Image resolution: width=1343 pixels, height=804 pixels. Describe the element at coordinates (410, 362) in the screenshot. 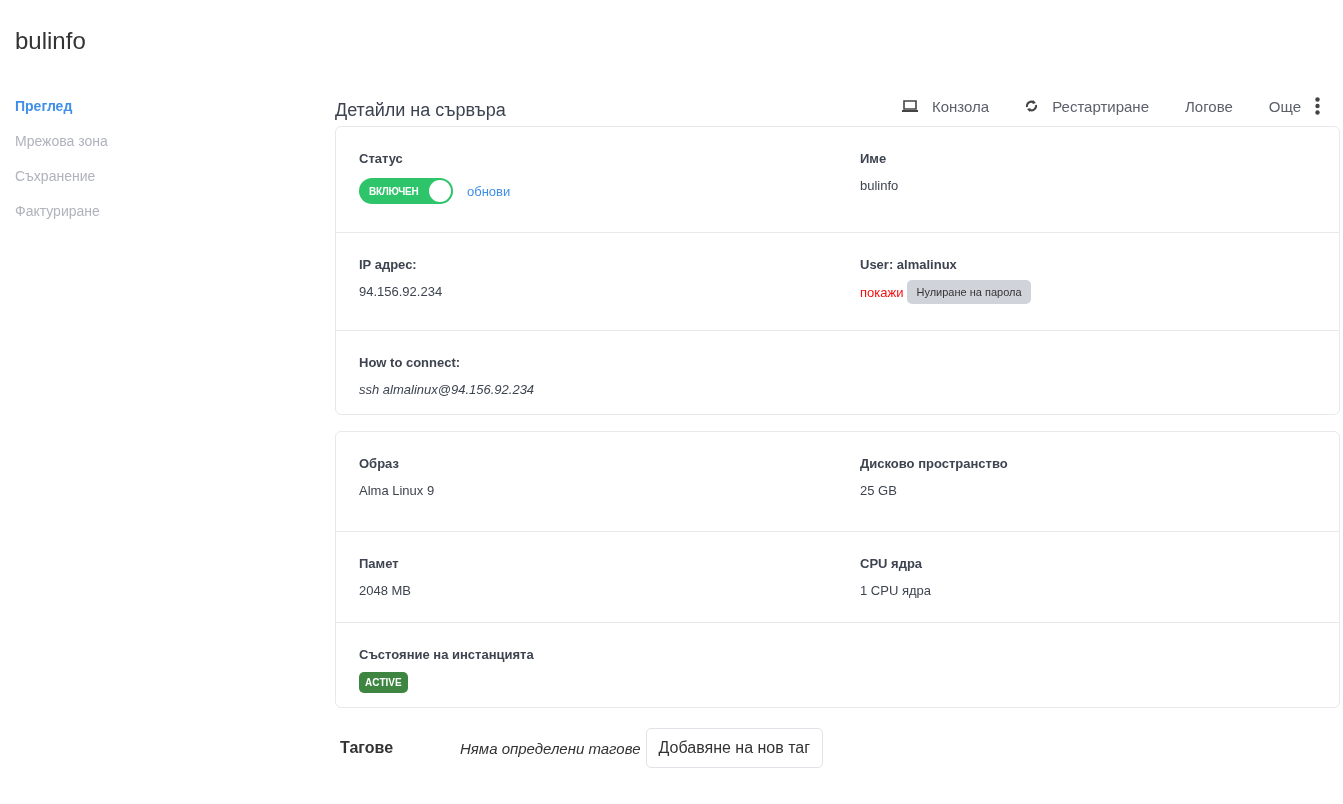

I see `field-label: How to connect:` at that location.